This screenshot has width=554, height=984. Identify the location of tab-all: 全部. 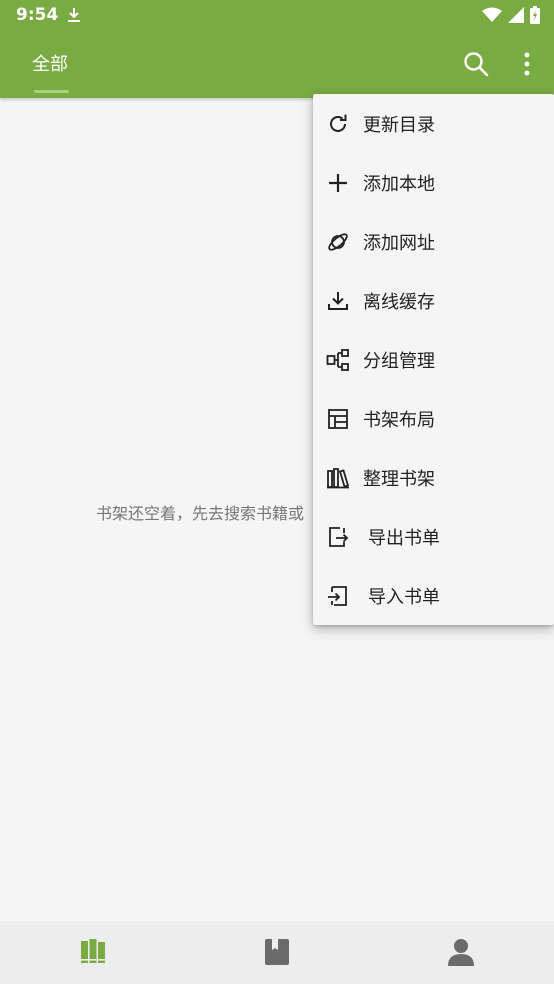
(50, 72).